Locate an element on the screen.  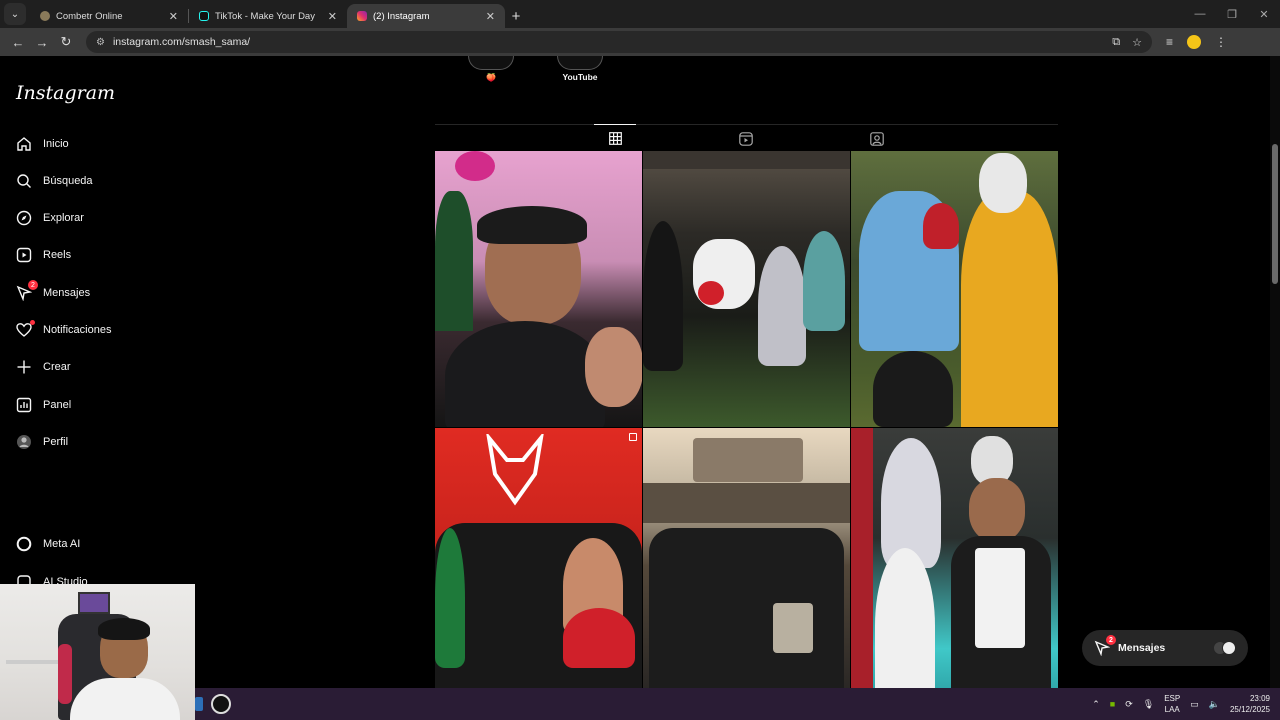
nvidia-icon: ■ is located at coordinates (1112, 704).